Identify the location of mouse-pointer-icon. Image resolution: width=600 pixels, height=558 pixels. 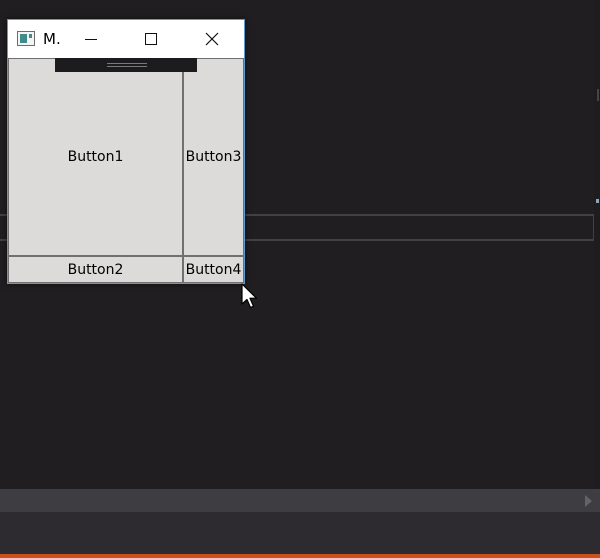
(249, 296).